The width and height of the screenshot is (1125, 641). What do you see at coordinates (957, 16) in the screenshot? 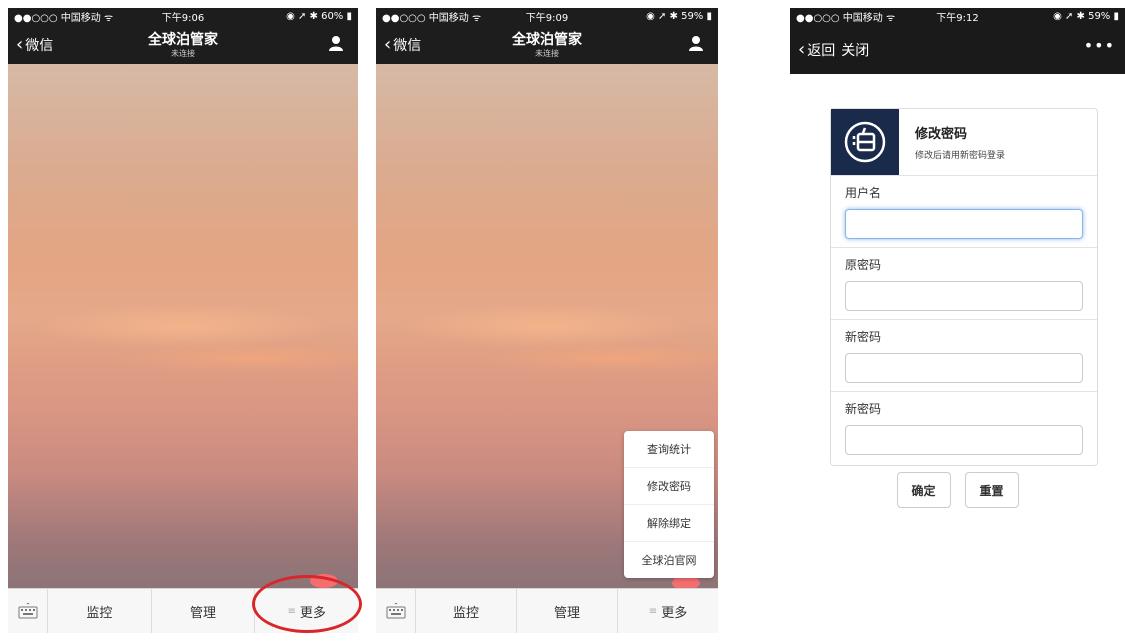
I see `status-bar: ●●○○○ 中国移动 ᯤ 下午9:12 ◉ ➚ ✱ 59% ▮` at bounding box center [957, 16].